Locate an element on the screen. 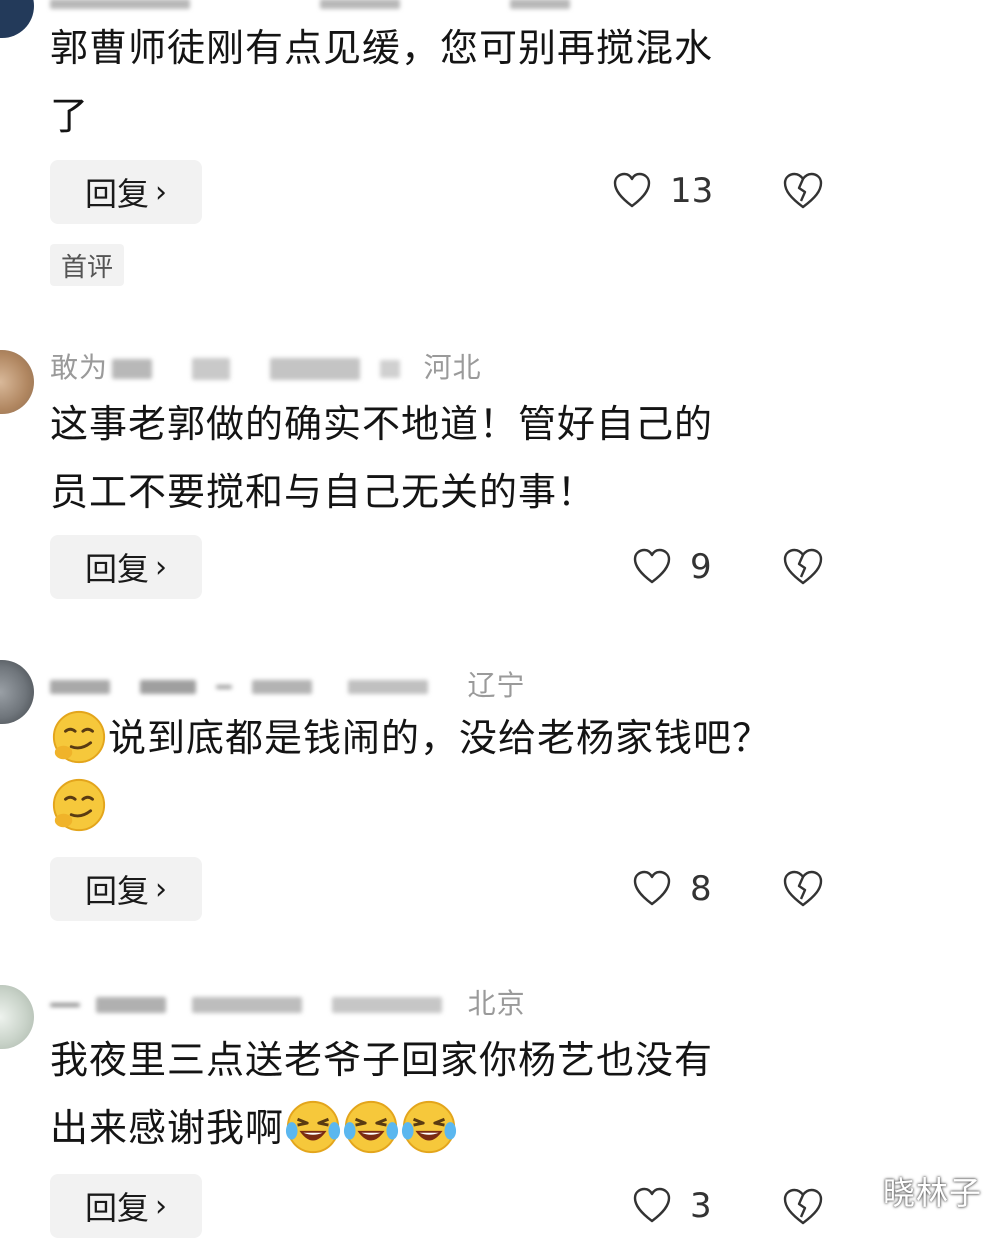 This screenshot has width=1000, height=1238. like-count: 9 is located at coordinates (701, 567).